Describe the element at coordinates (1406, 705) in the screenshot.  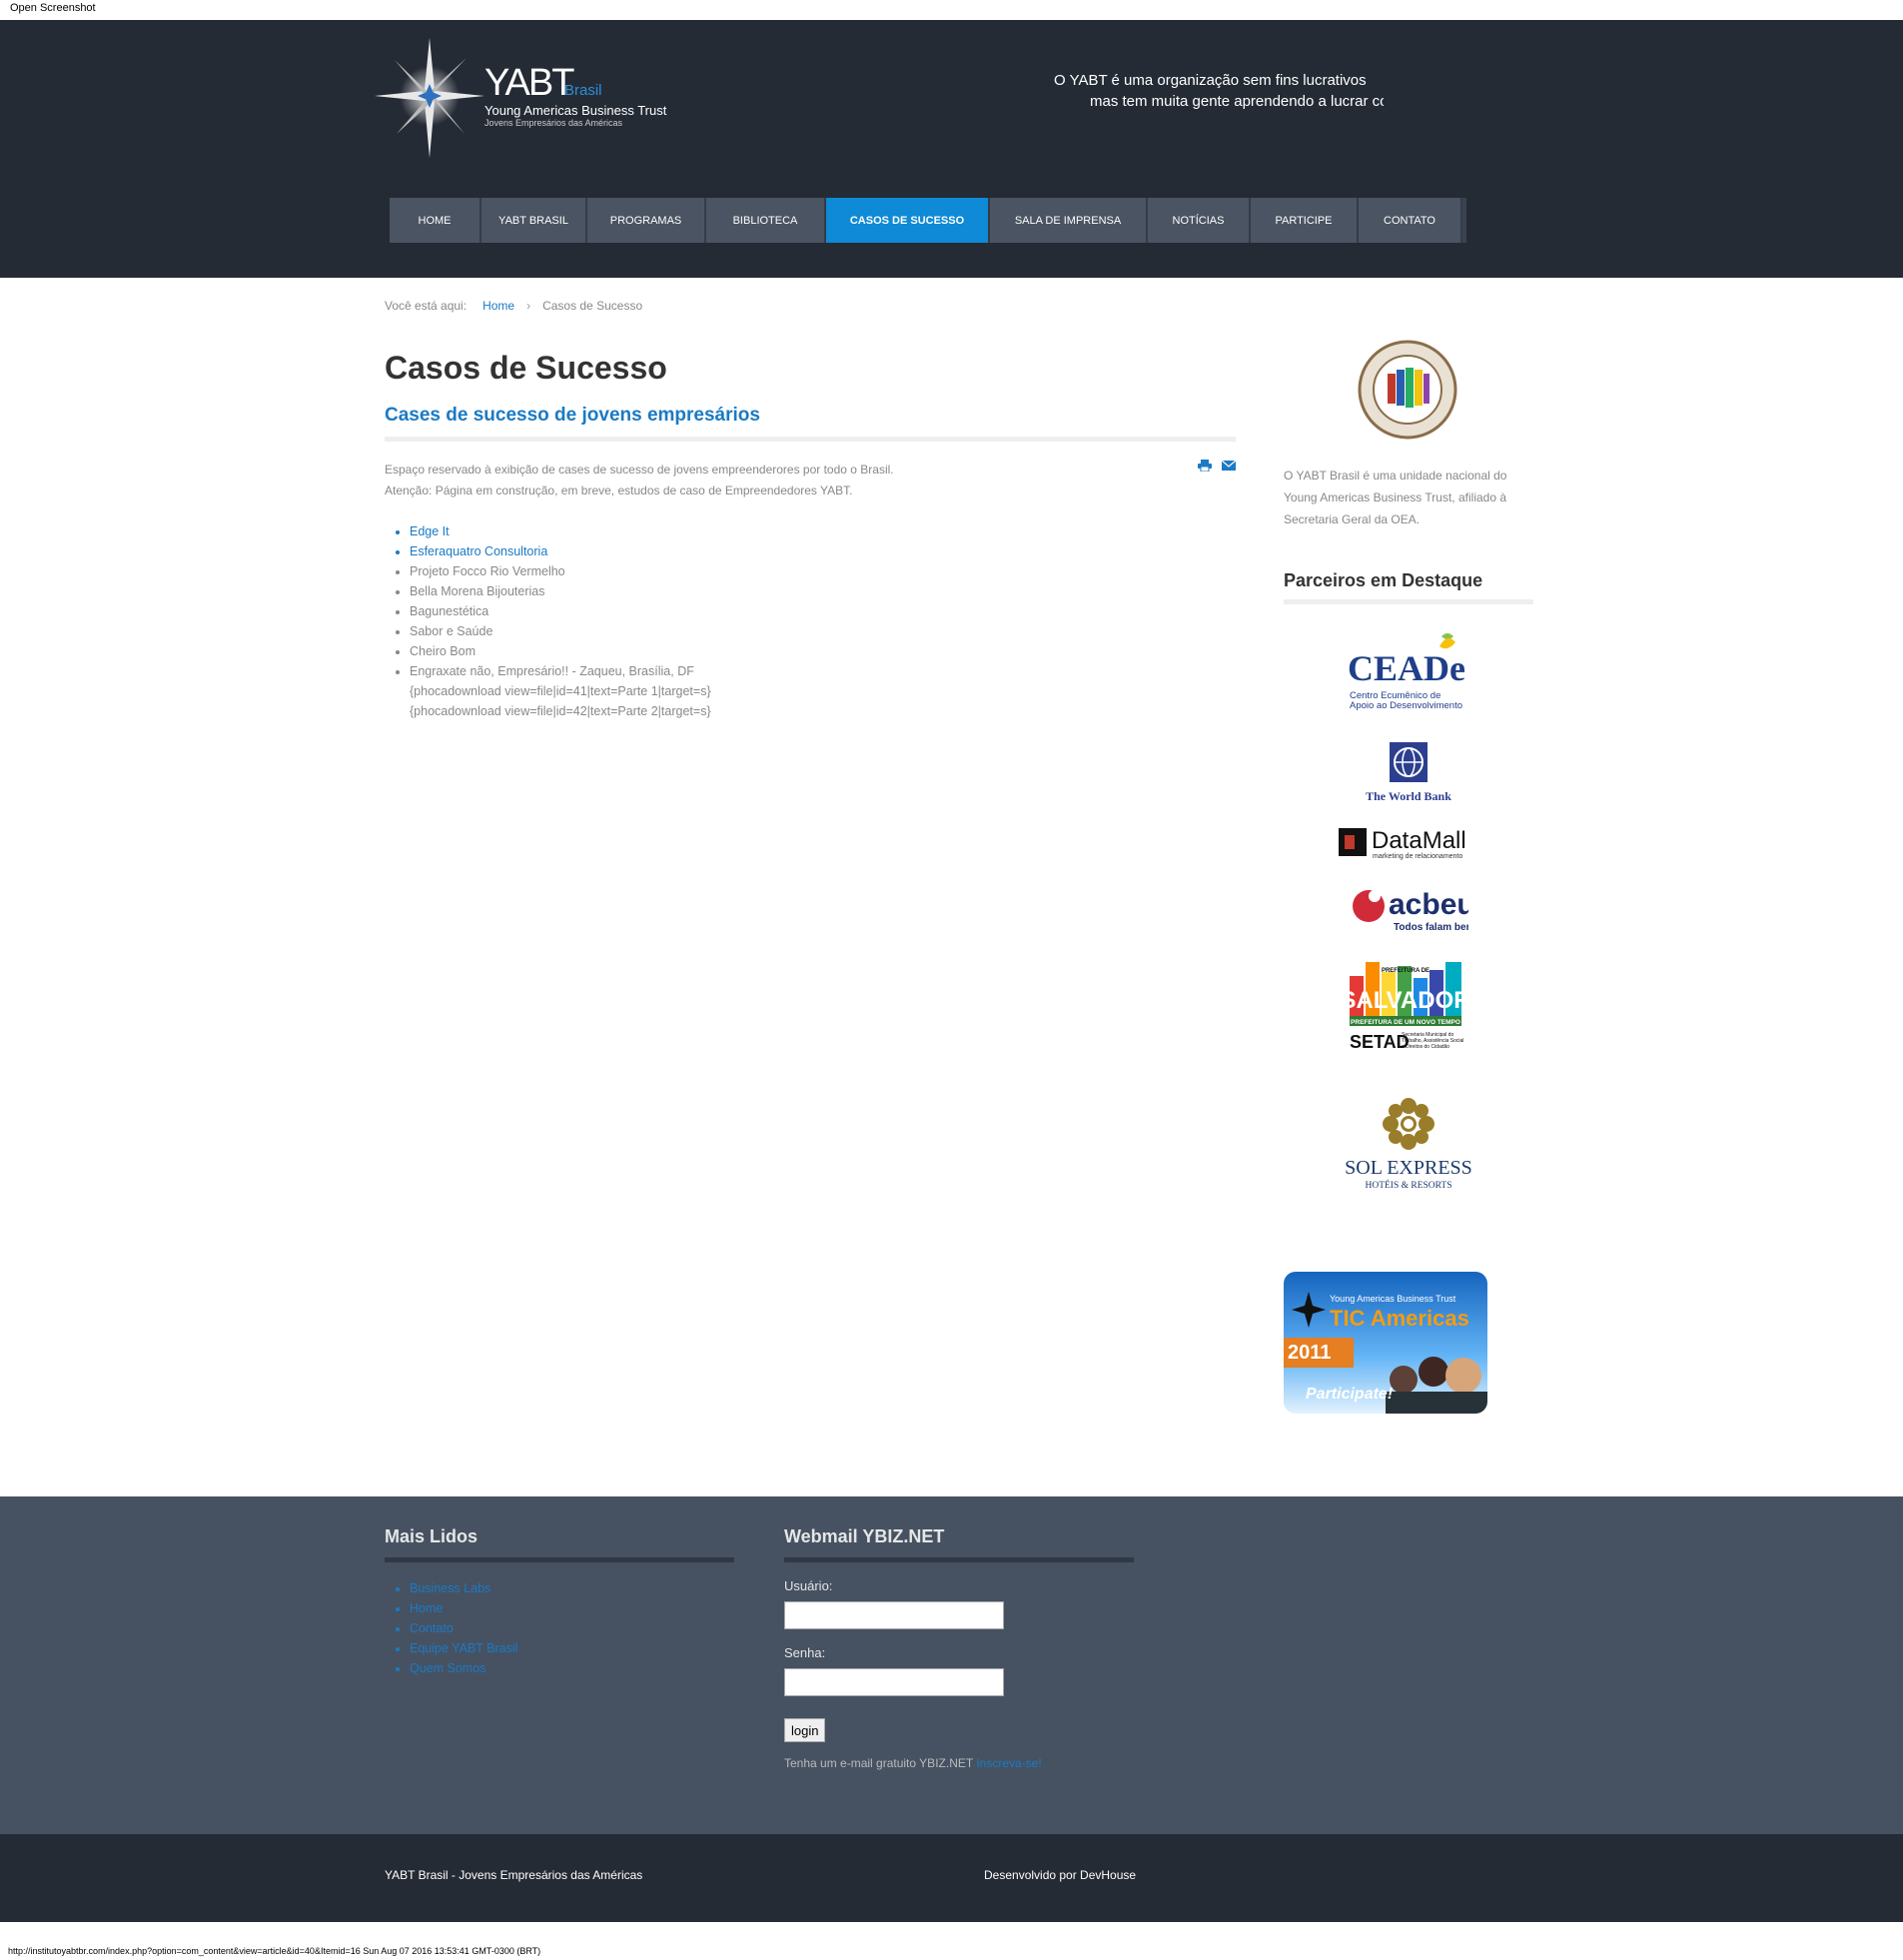
I see `ceade-sub2: Apoio ao Desenvolvimento` at that location.